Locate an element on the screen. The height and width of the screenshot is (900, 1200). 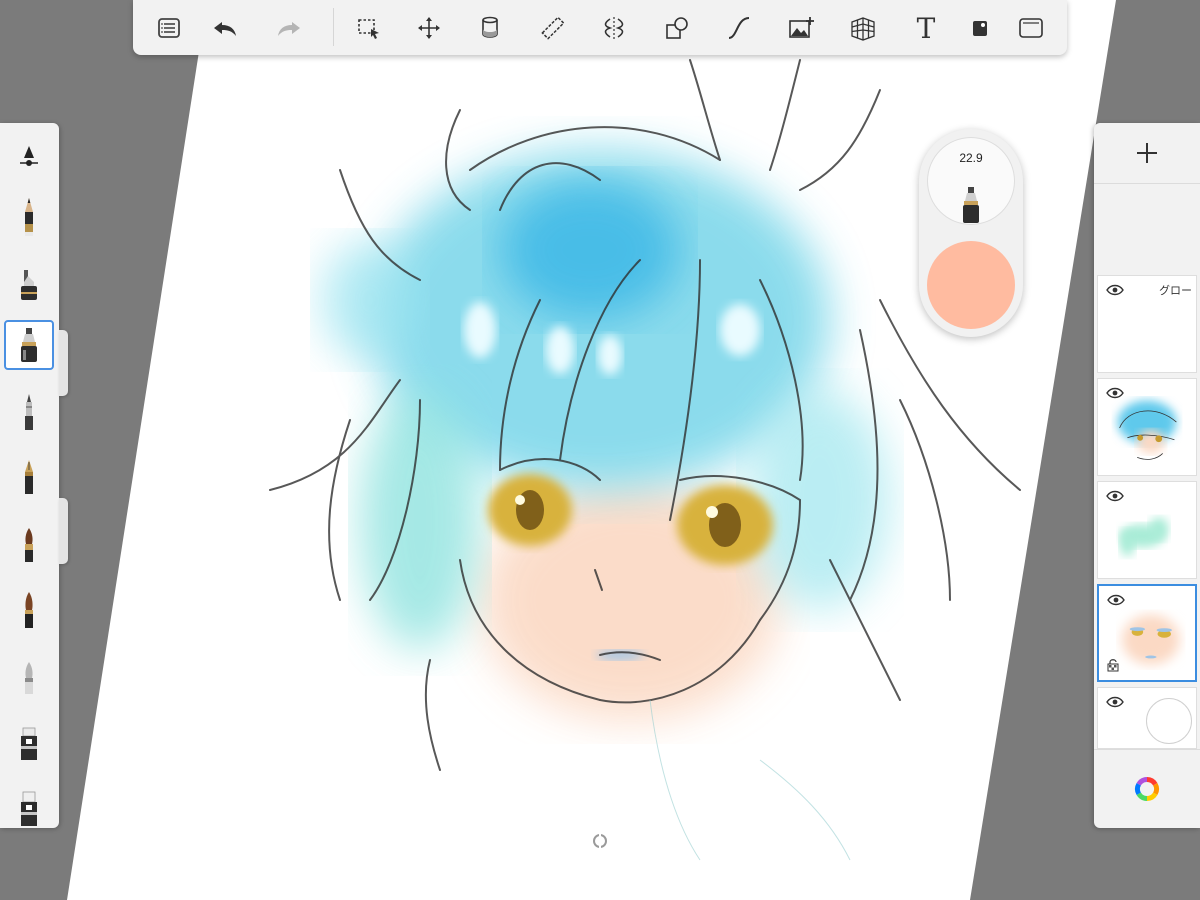
symmetry-button is located at coordinates (614, 28).